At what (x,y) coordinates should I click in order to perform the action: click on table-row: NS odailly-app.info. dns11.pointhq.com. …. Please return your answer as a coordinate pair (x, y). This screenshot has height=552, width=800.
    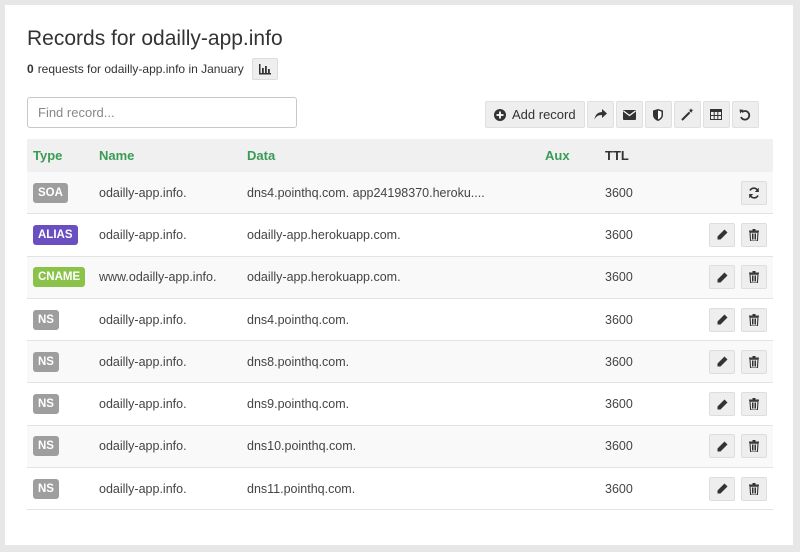
    Looking at the image, I should click on (400, 489).